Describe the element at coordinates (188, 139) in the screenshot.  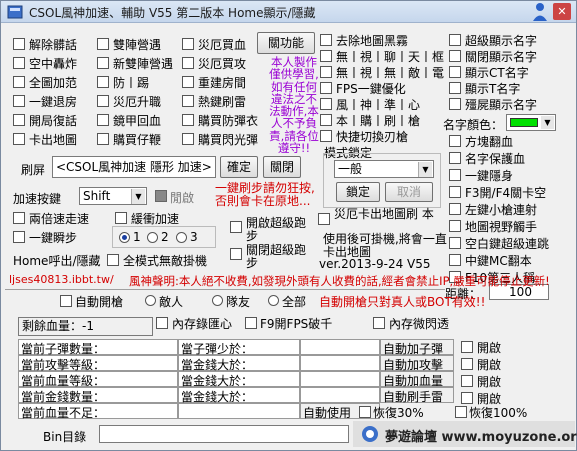
I see `checkbox-buy-flash` at that location.